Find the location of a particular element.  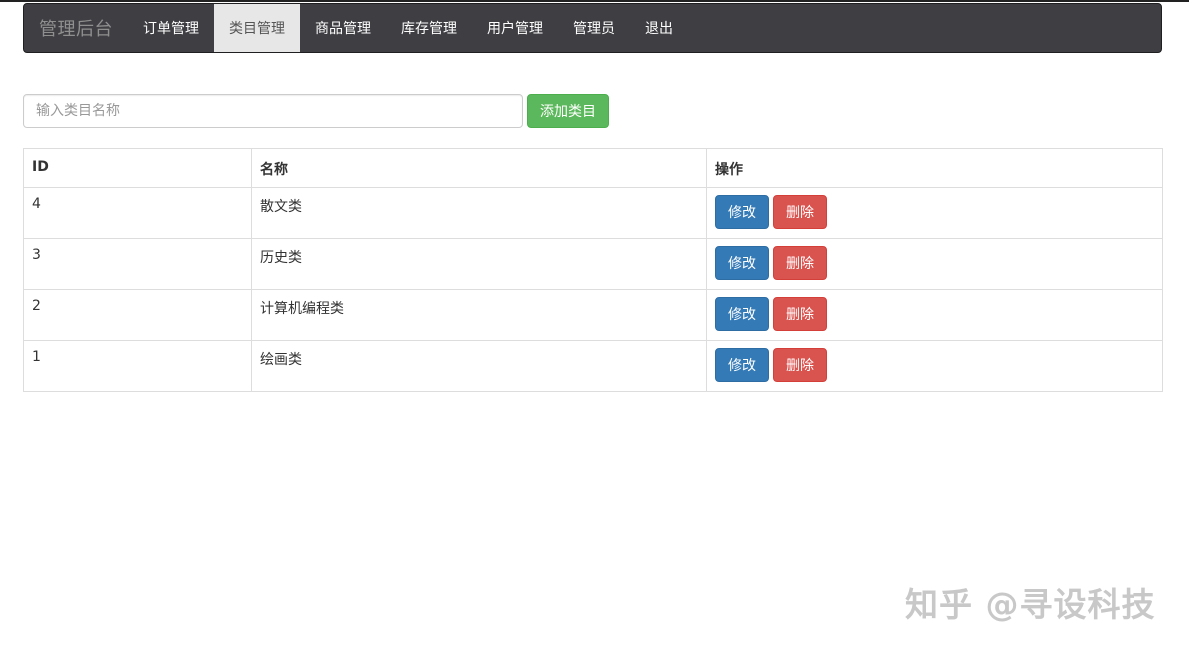

add-category-button: 添加类目 is located at coordinates (568, 111).